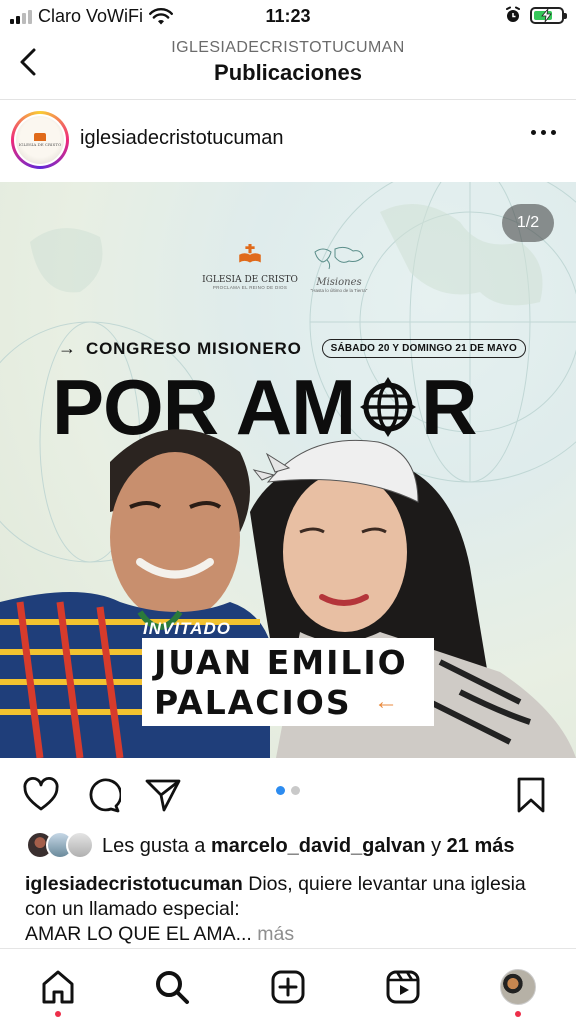 This screenshot has width=576, height=1024. I want to click on status-right, so click(535, 15).